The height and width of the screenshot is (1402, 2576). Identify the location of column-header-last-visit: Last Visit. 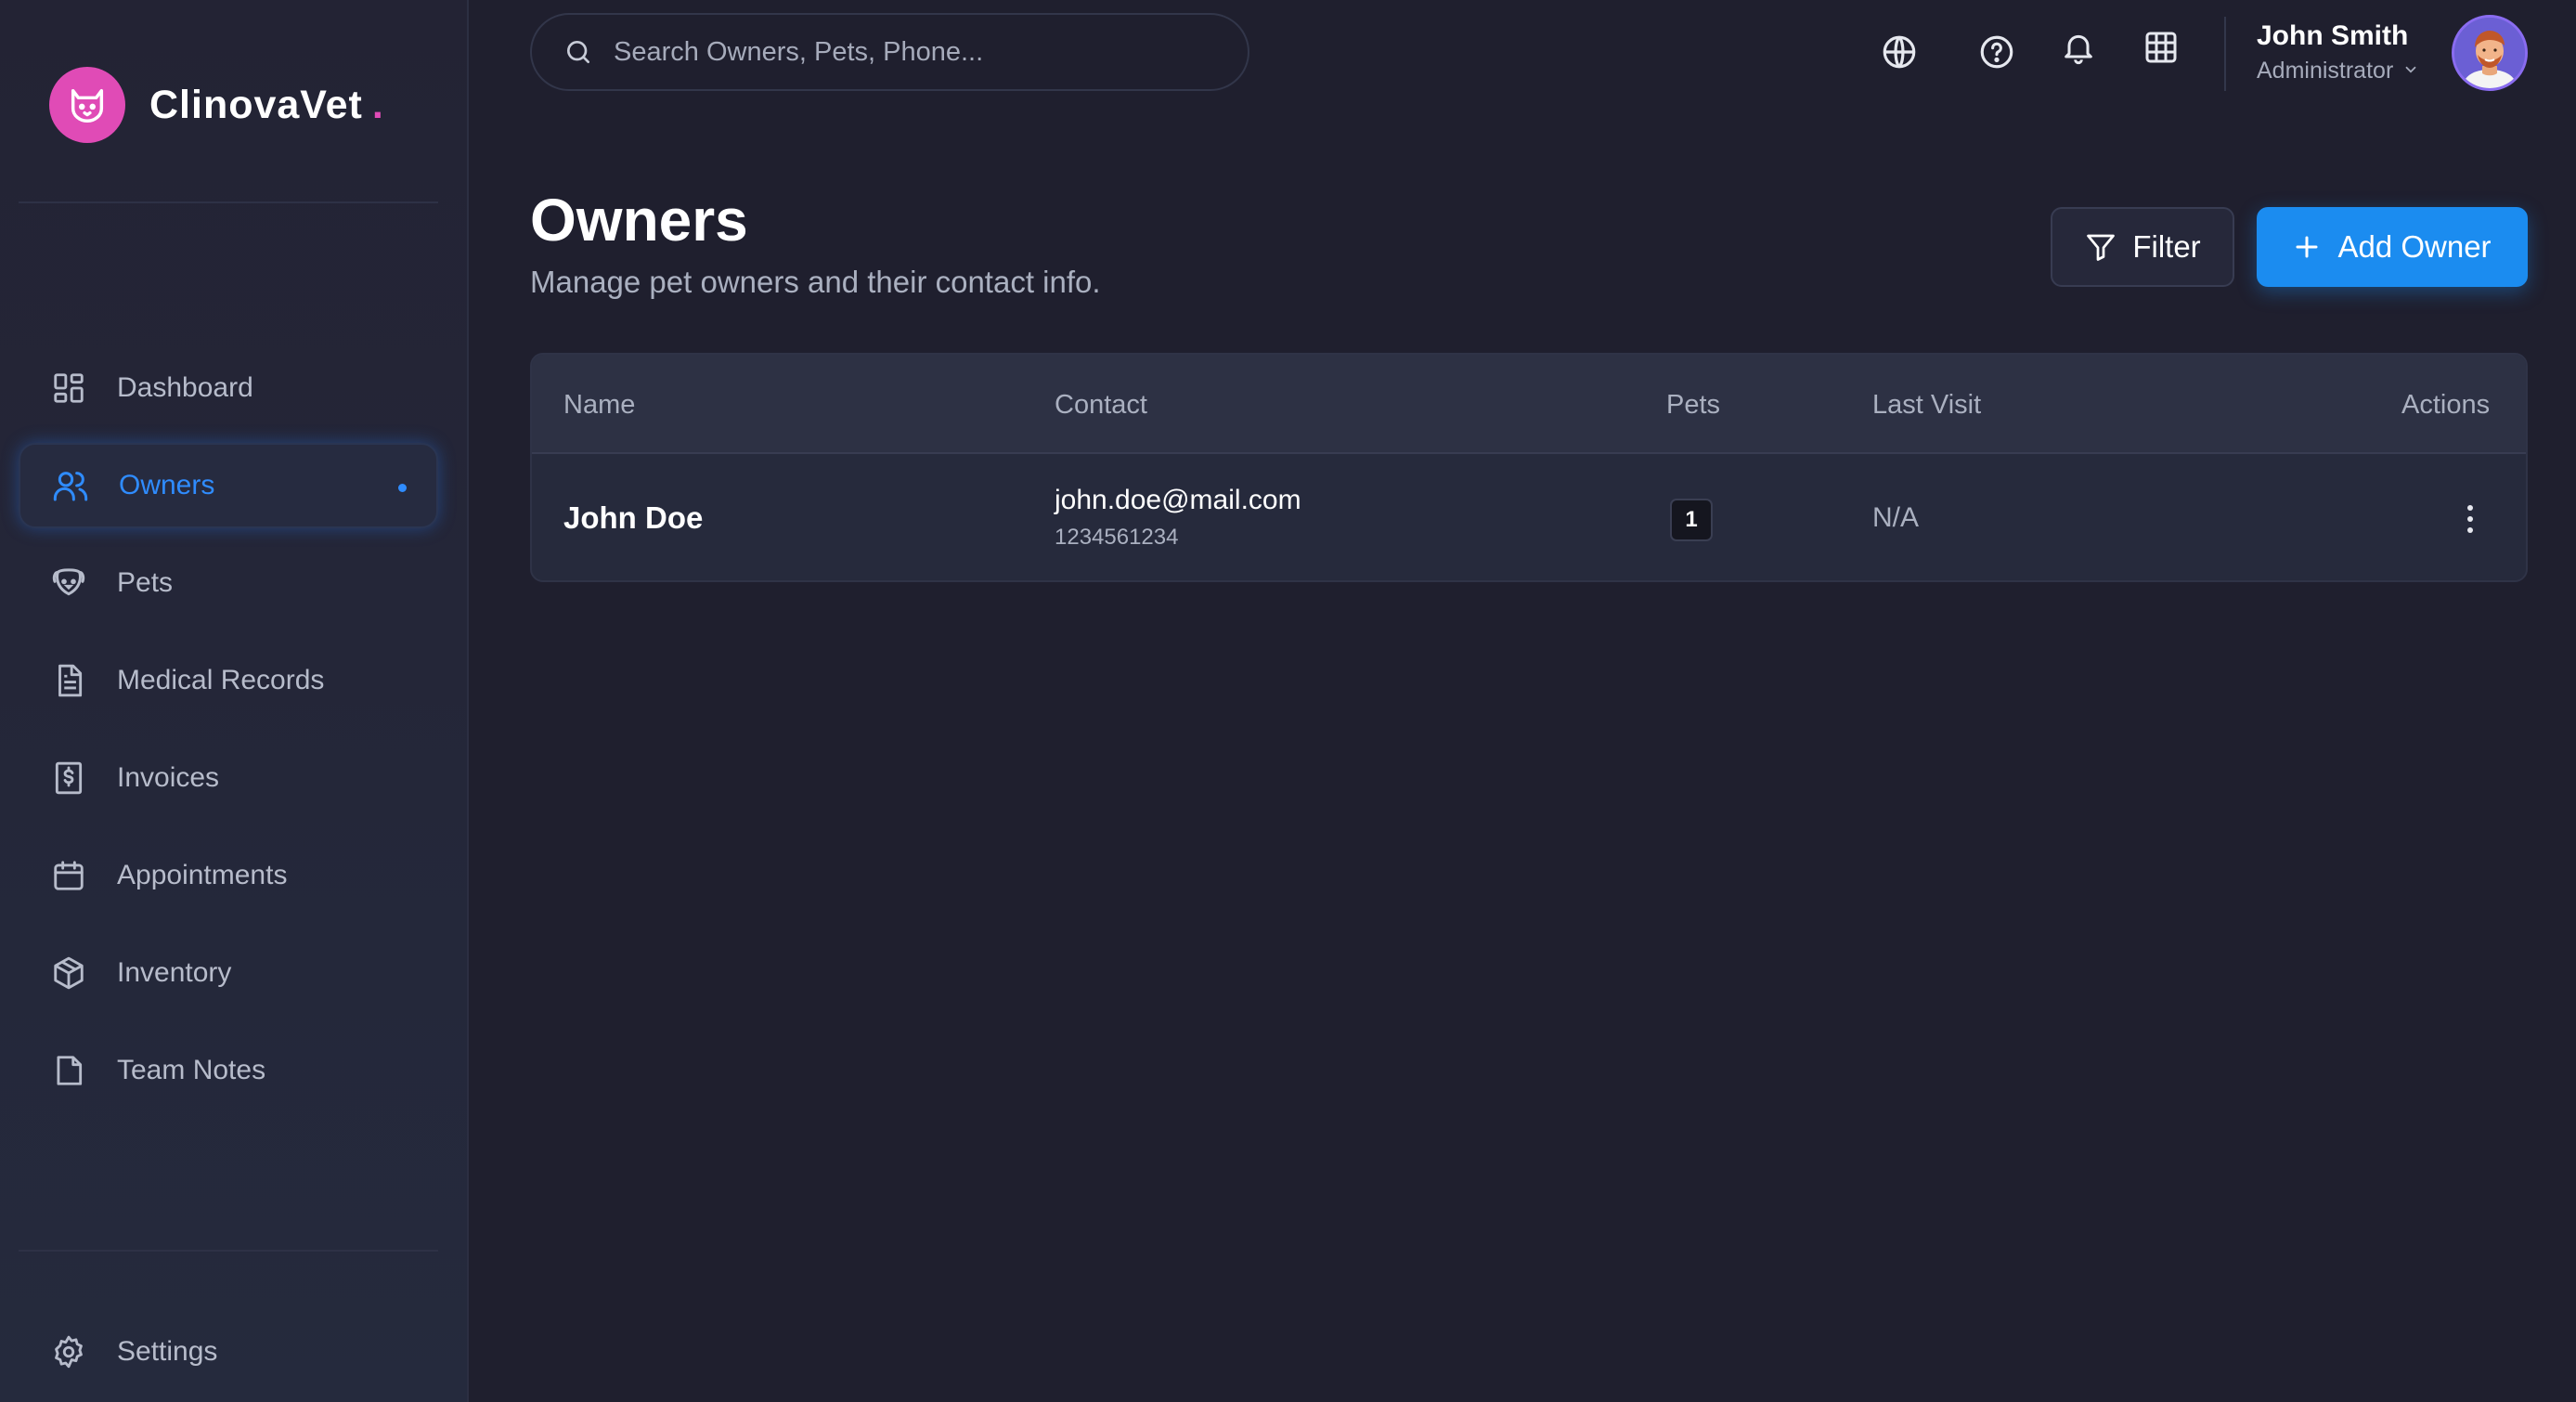
(1926, 405).